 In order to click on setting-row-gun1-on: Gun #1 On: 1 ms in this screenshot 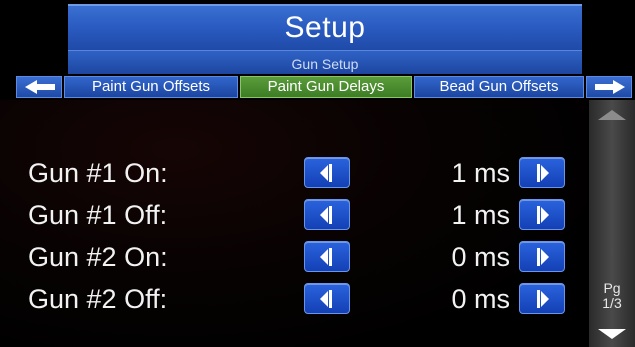, I will do `click(293, 173)`.